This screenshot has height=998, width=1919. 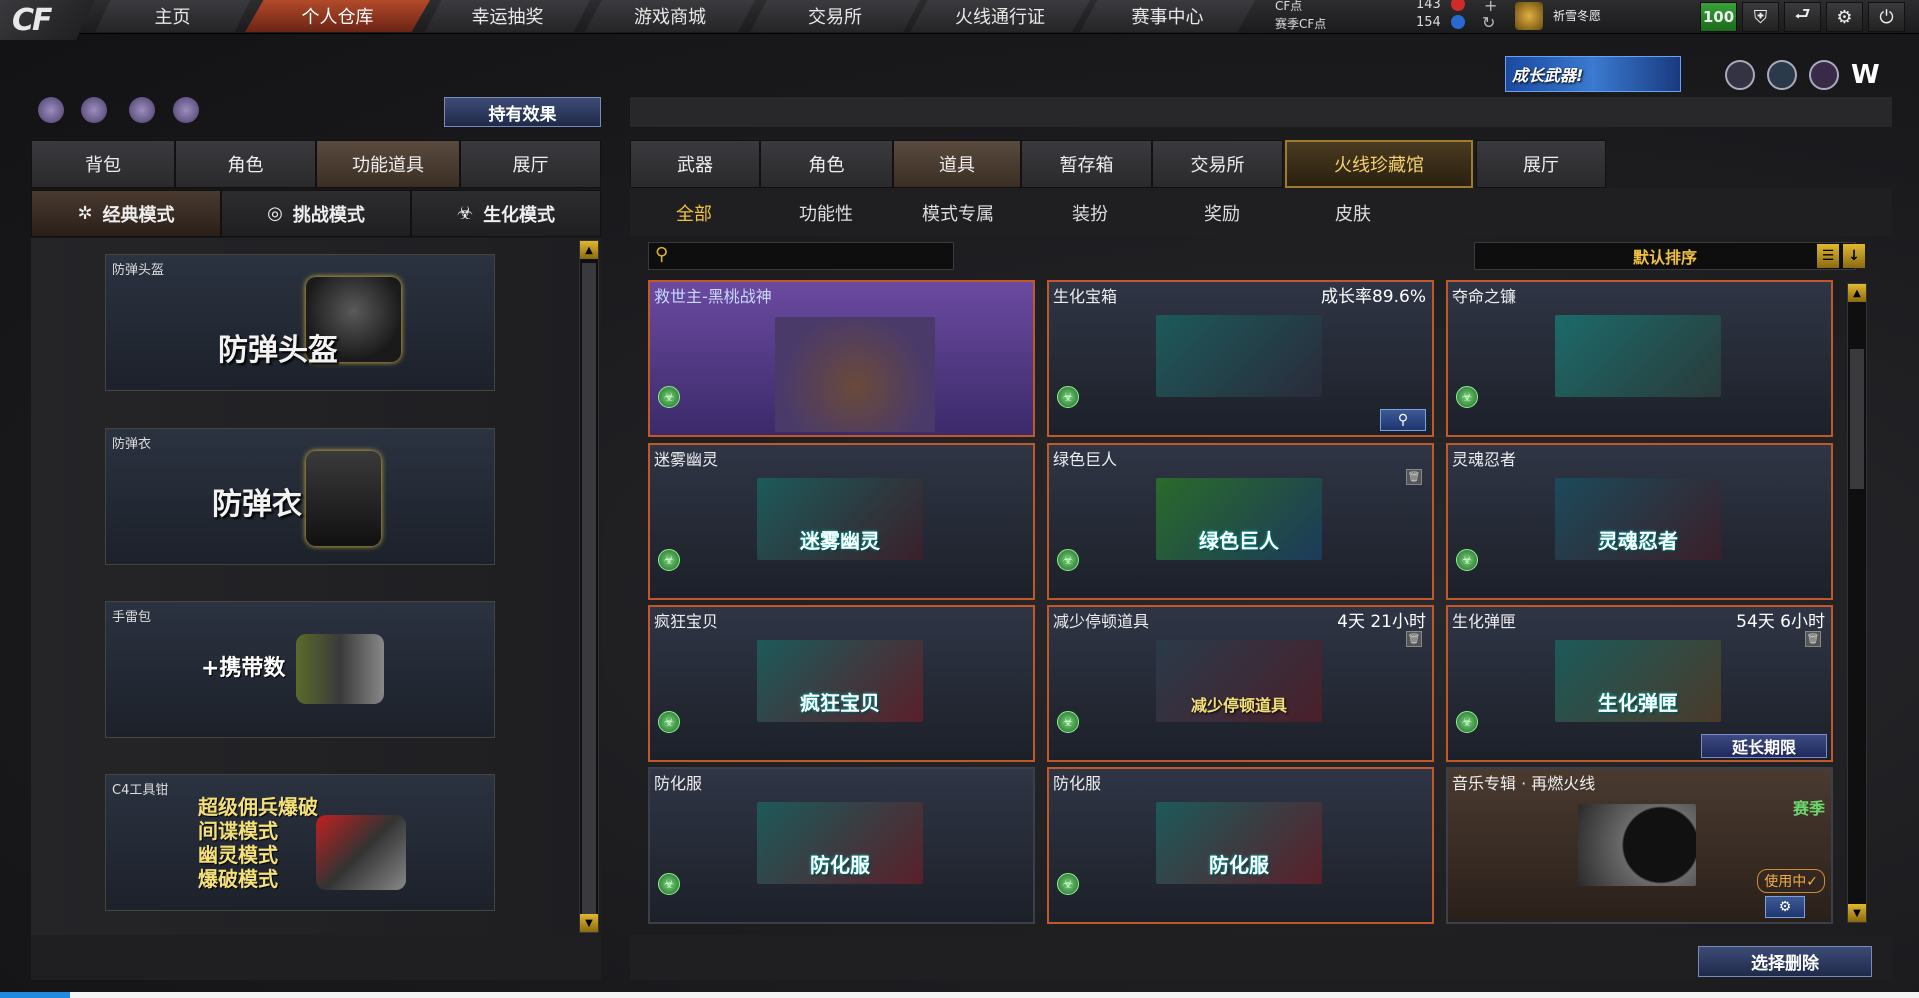 I want to click on picture-label: 防化服, so click(x=840, y=865).